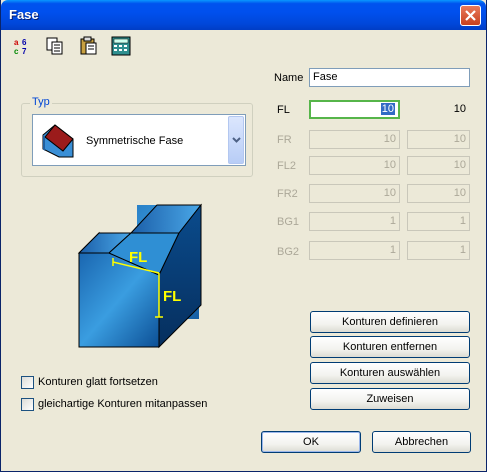  Describe the element at coordinates (121, 46) in the screenshot. I see `calculator-icon` at that location.